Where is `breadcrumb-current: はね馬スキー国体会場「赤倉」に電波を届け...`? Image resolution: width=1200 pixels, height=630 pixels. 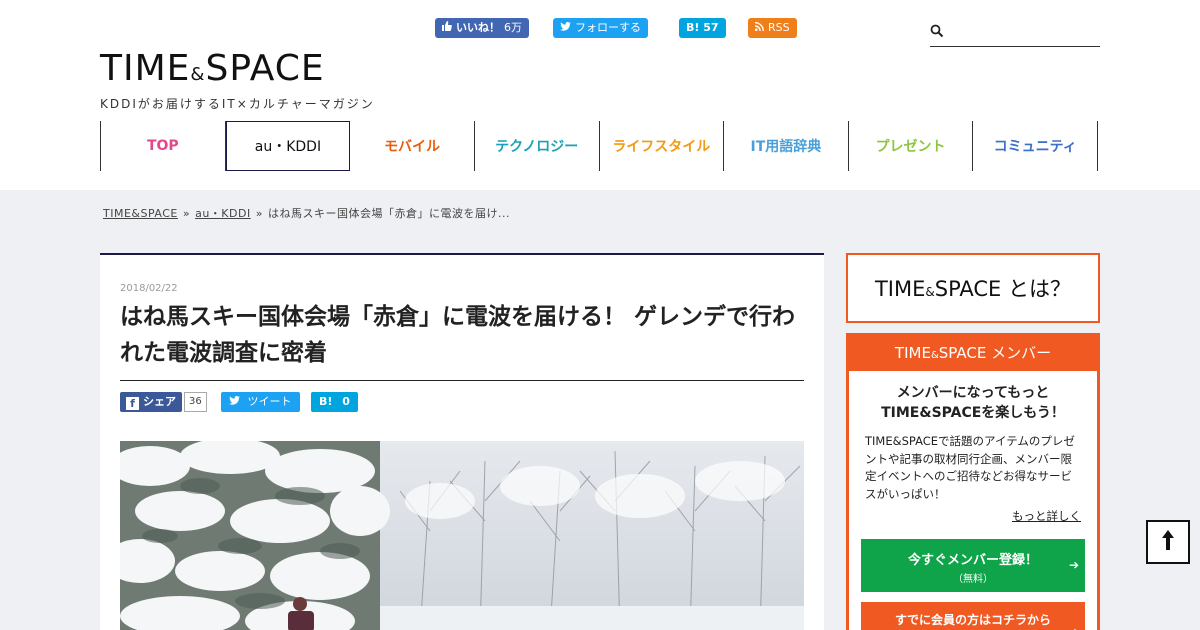 breadcrumb-current: はね馬スキー国体会場「赤倉」に電波を届け... is located at coordinates (388, 213).